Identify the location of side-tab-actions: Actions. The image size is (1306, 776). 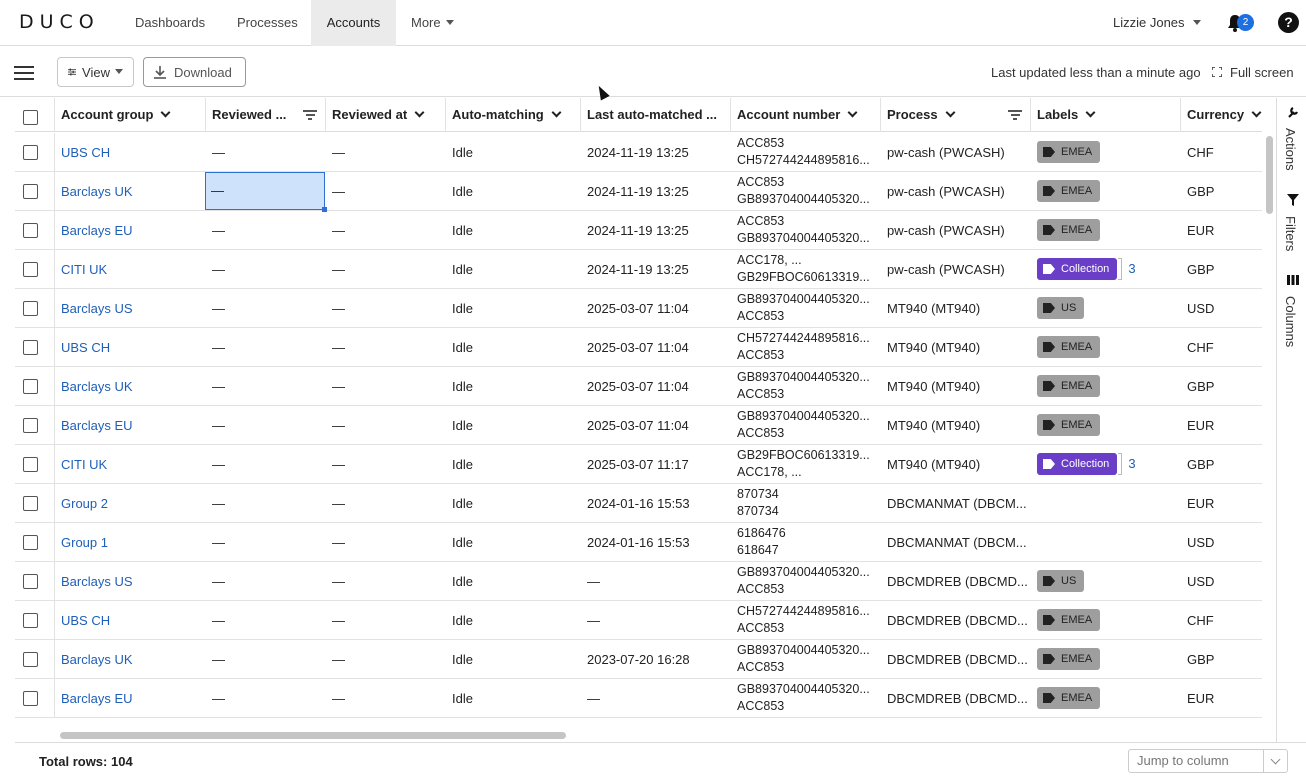
(1290, 149).